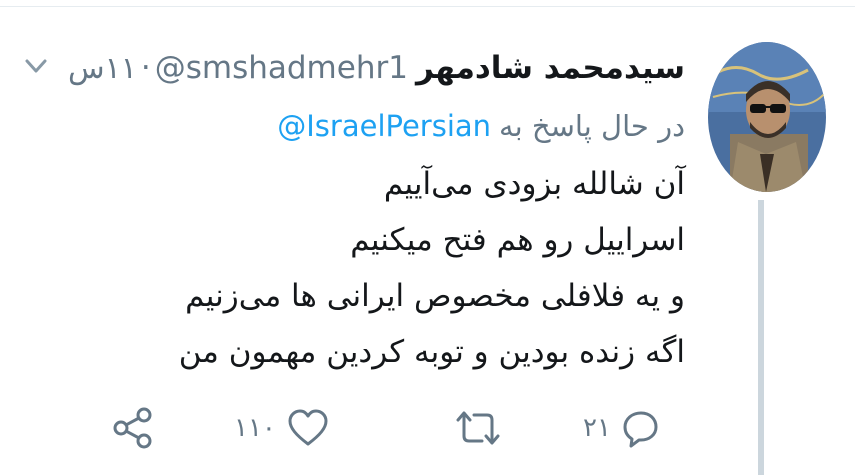  Describe the element at coordinates (308, 428) in the screenshot. I see `heart-icon` at that location.